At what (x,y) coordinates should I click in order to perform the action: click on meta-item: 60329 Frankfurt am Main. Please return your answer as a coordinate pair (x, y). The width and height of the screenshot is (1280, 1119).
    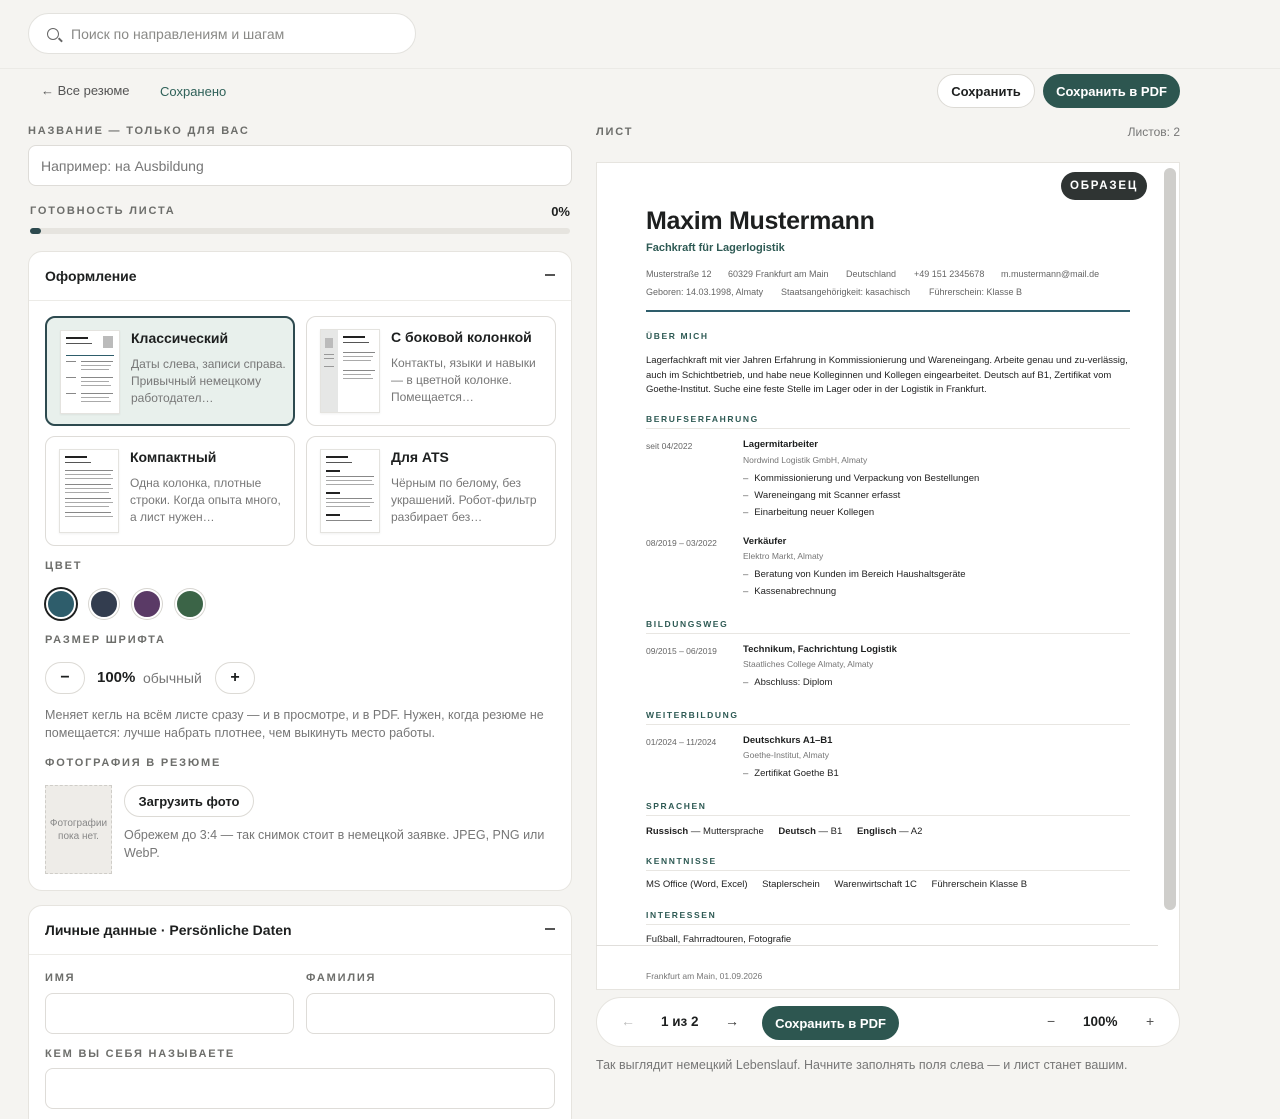
    Looking at the image, I should click on (778, 274).